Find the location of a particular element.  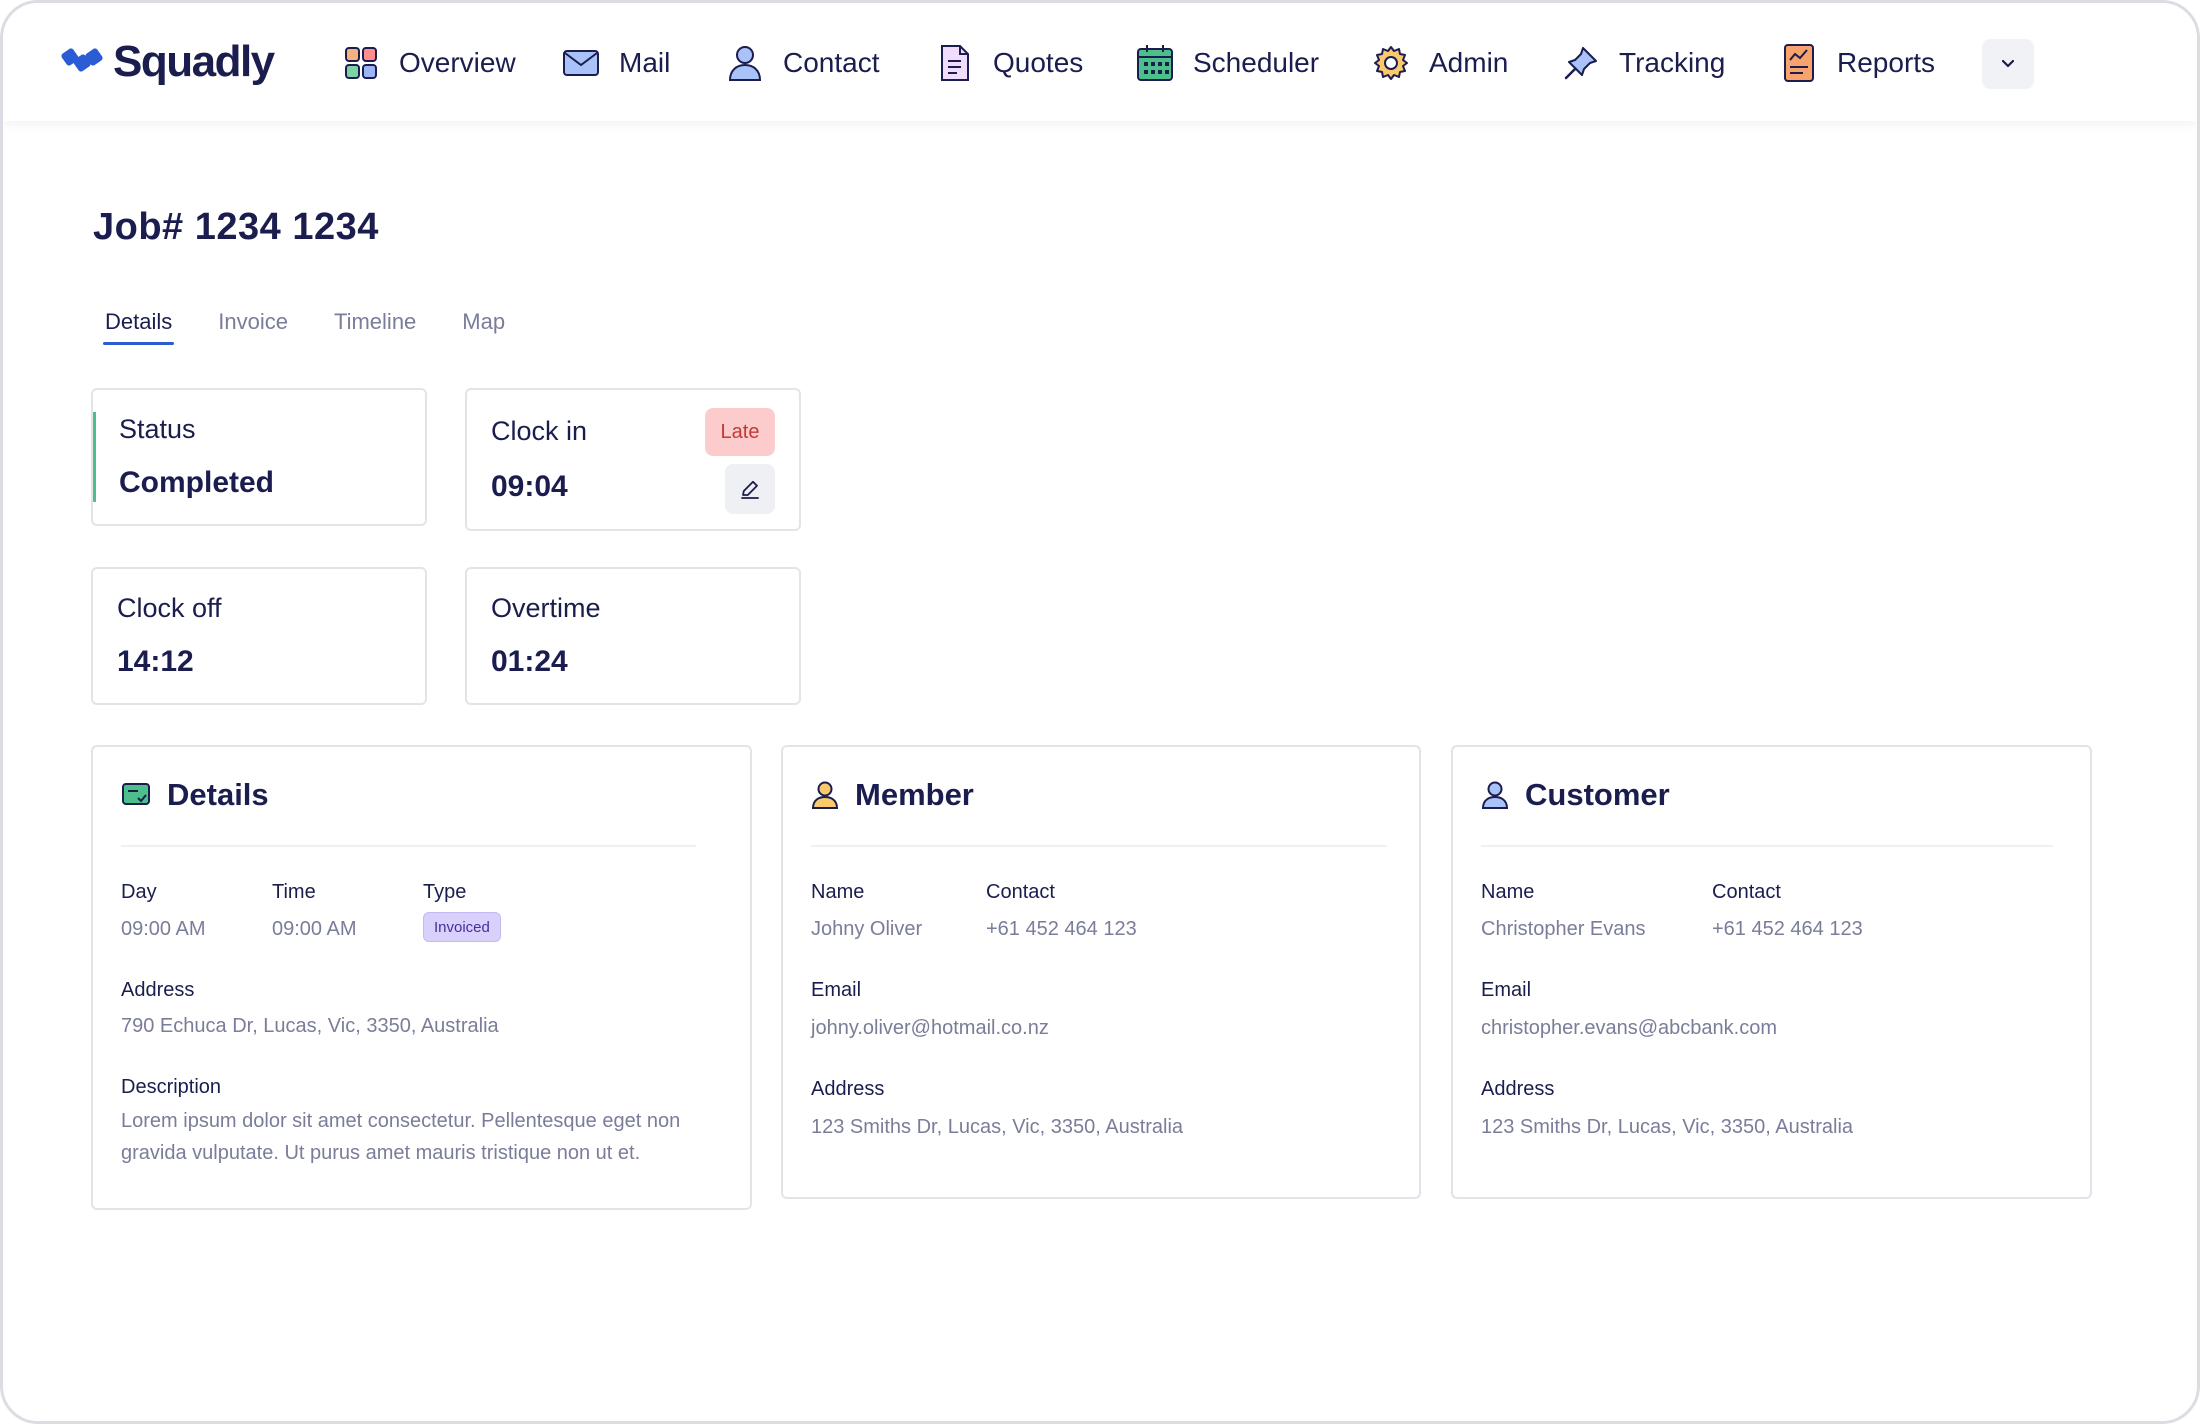

page-title: Job# 1234 1234 is located at coordinates (236, 227).